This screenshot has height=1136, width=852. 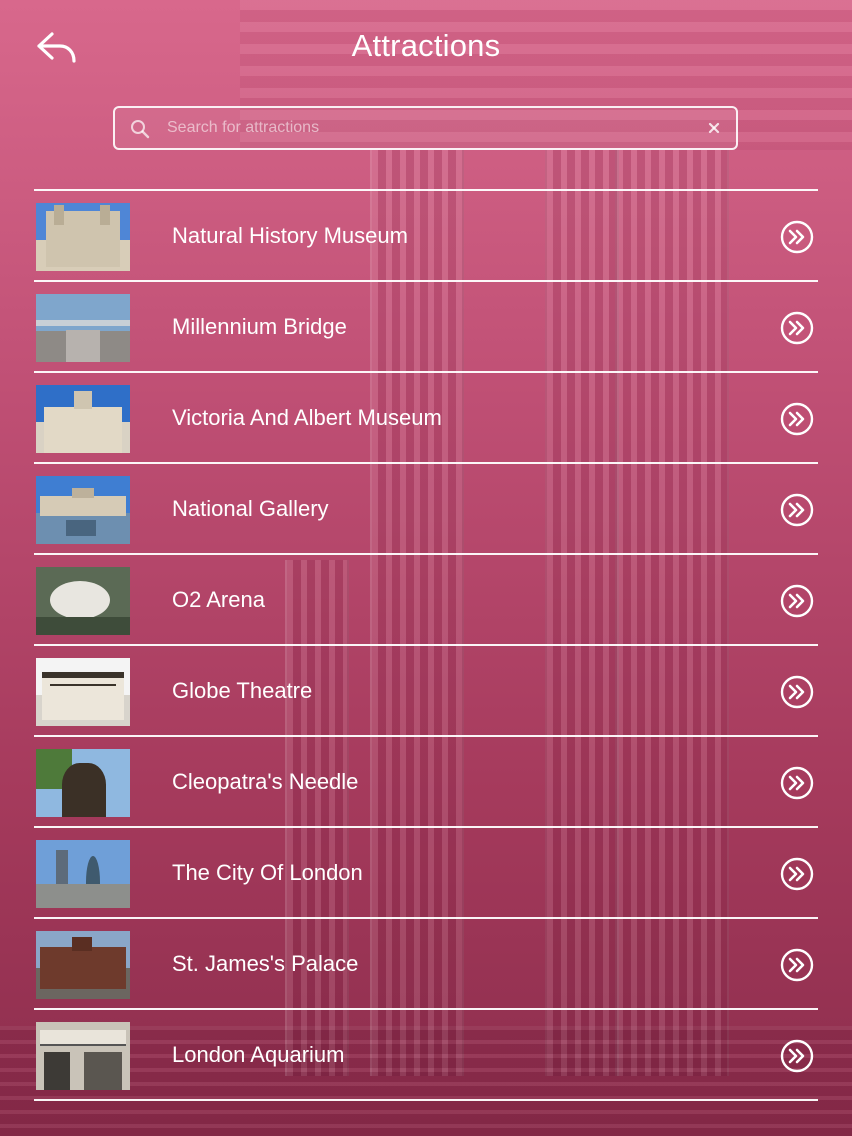 I want to click on list-item-millennium-bridge: Millennium Bridge, so click(x=426, y=327).